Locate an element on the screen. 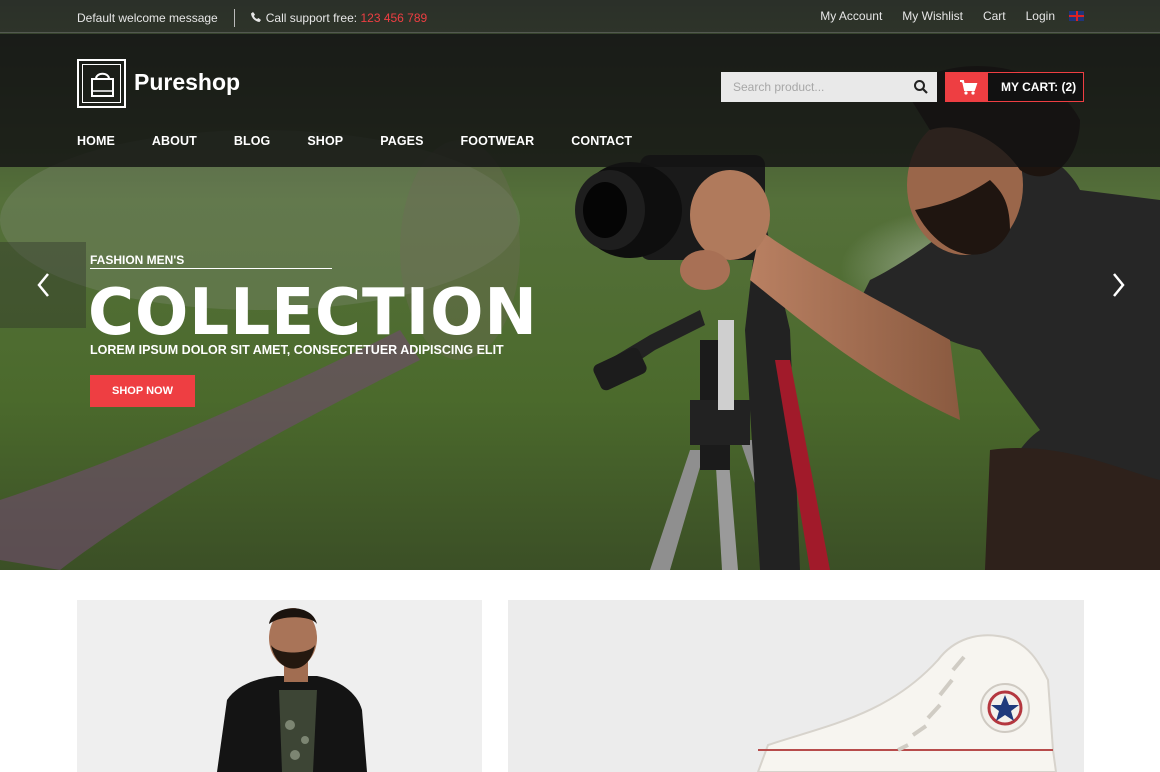 The height and width of the screenshot is (772, 1160). search-icon is located at coordinates (921, 87).